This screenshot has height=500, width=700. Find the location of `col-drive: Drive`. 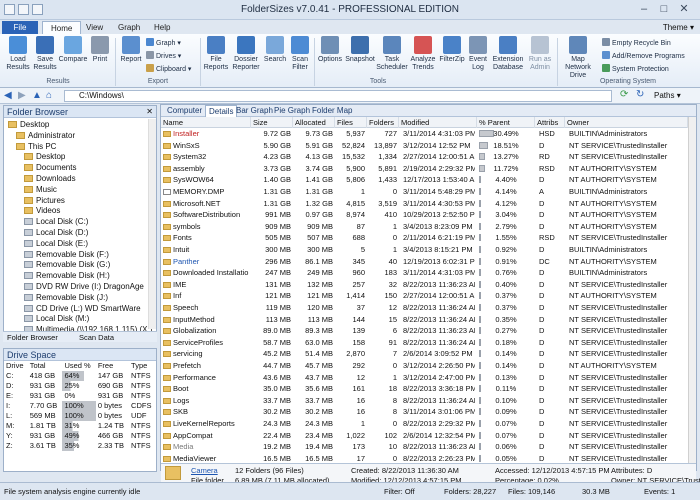

col-drive: Drive is located at coordinates (16, 366).